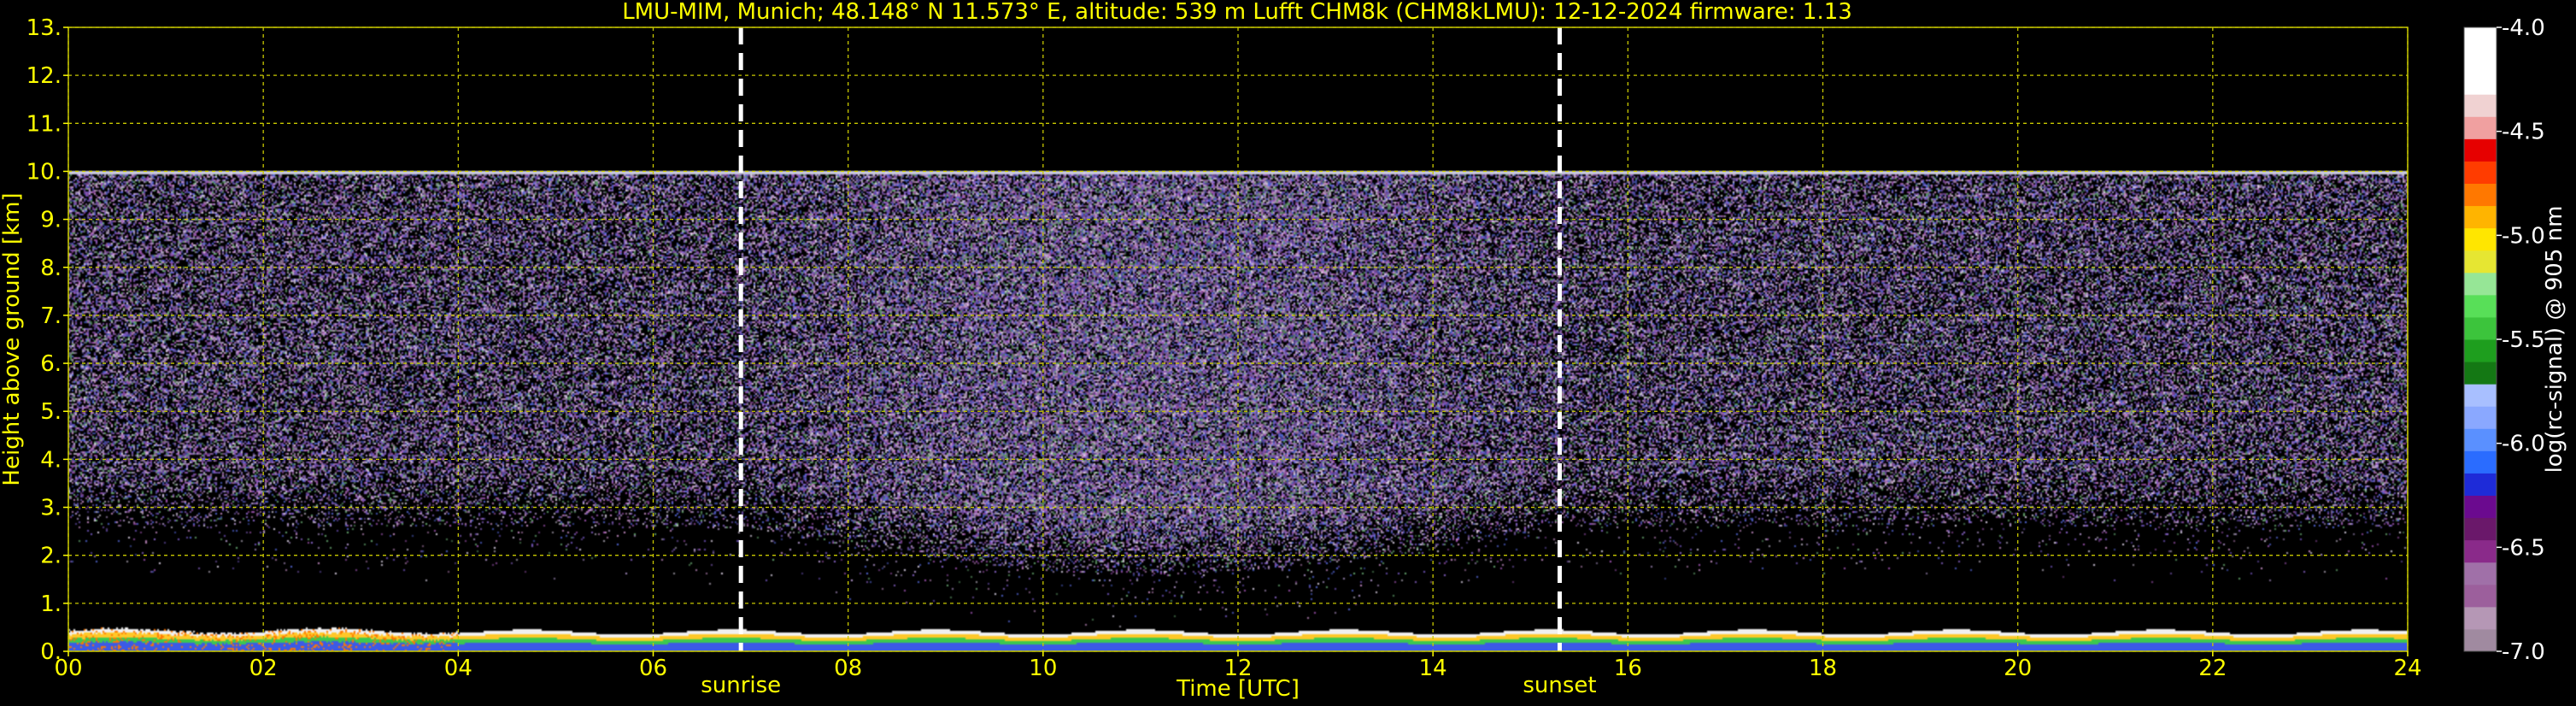 The height and width of the screenshot is (706, 2576). I want to click on y-tick-label: 10., so click(44, 172).